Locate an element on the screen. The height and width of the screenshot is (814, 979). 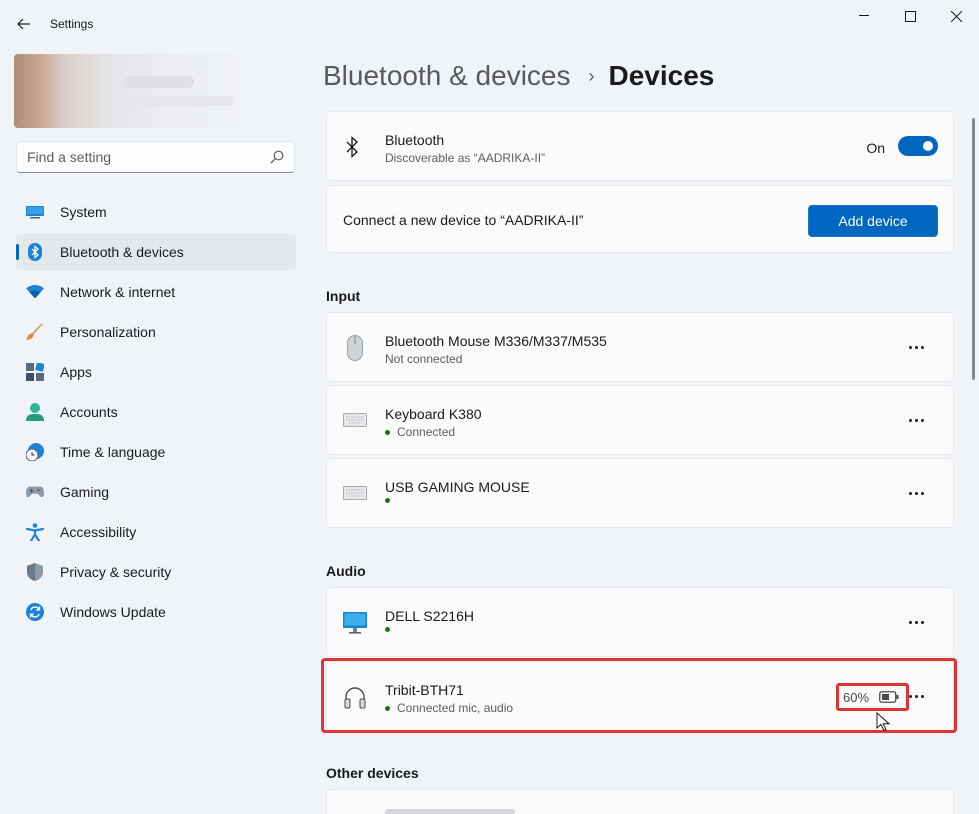
device-row: USB GAMING MOUSE is located at coordinates (640, 493).